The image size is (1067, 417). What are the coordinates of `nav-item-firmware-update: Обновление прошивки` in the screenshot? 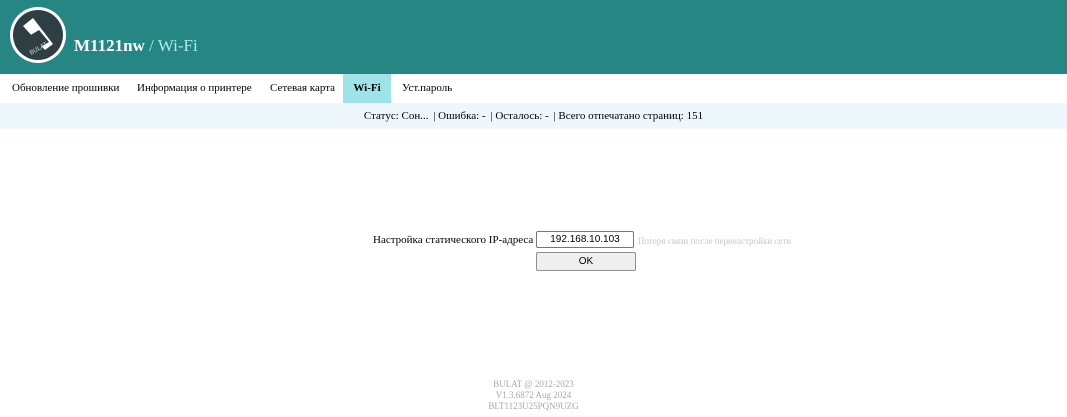 It's located at (65, 88).